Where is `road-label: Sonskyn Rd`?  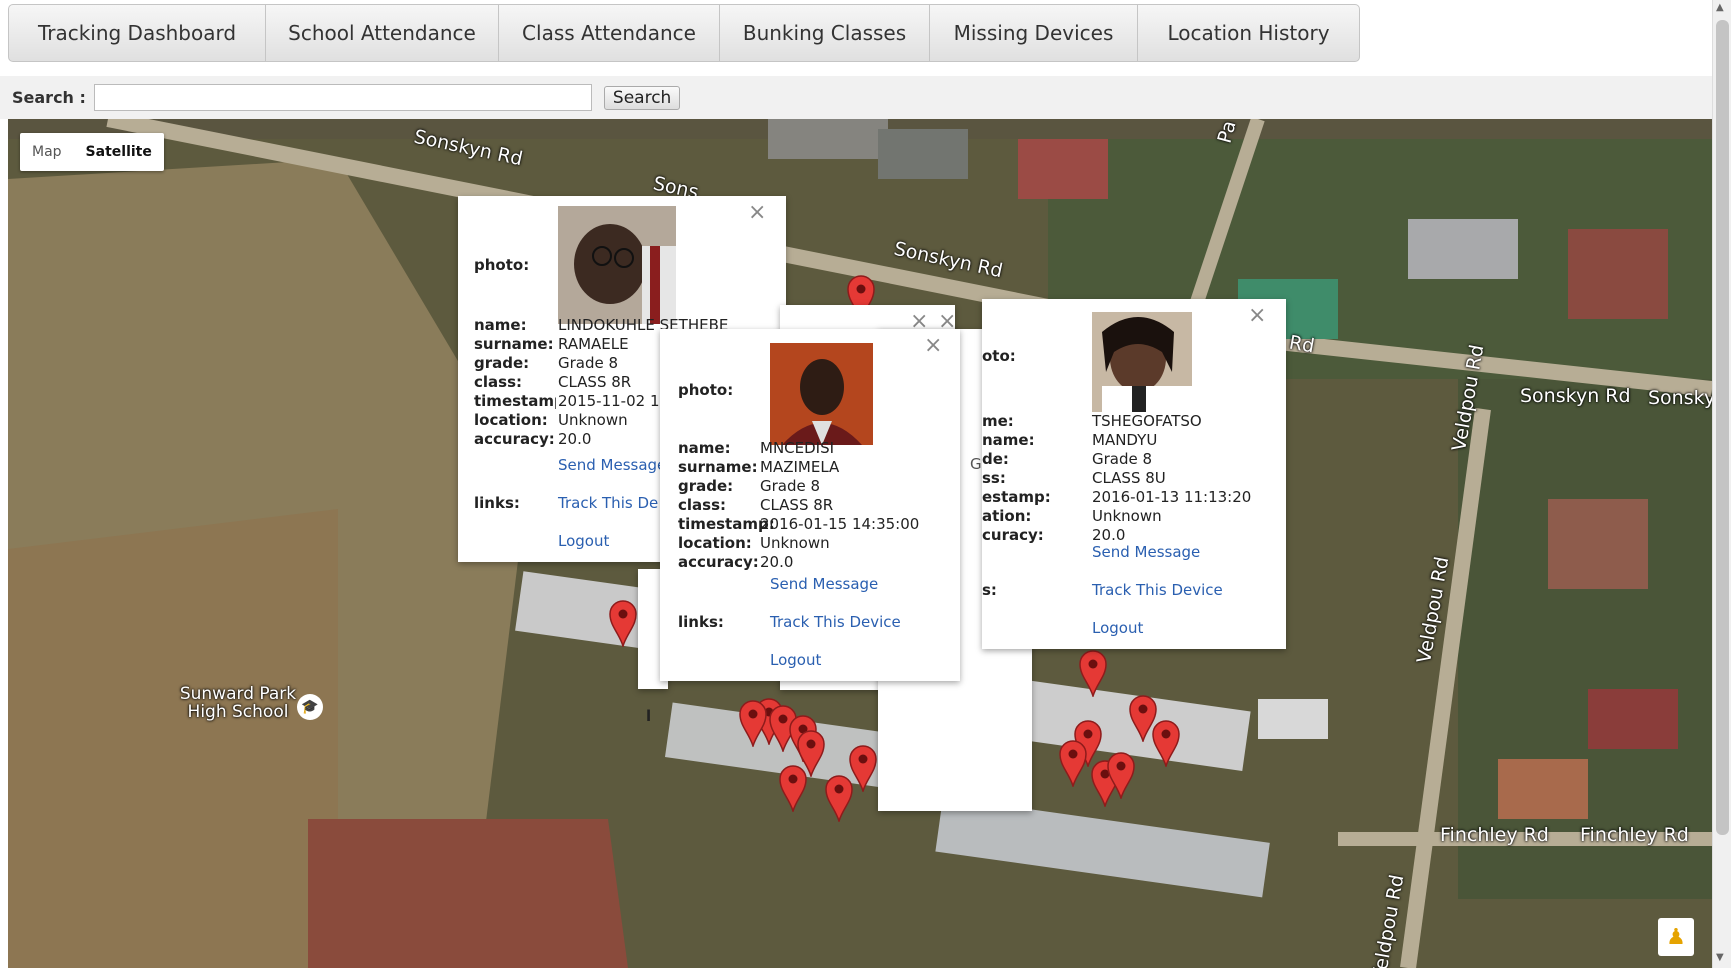 road-label: Sonskyn Rd is located at coordinates (1575, 396).